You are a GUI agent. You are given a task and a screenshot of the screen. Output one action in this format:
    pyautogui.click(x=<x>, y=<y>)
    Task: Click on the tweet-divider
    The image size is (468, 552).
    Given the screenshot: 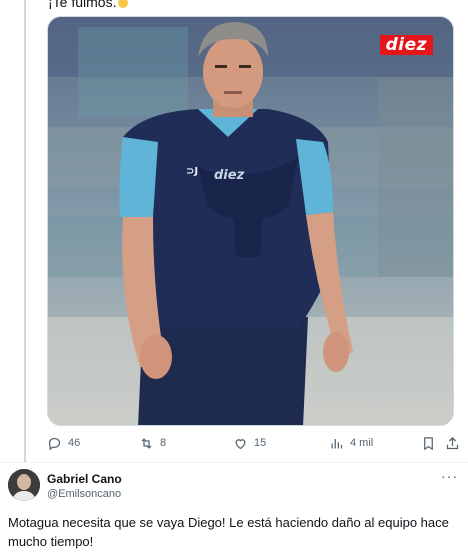 What is the action you would take?
    pyautogui.click(x=234, y=462)
    